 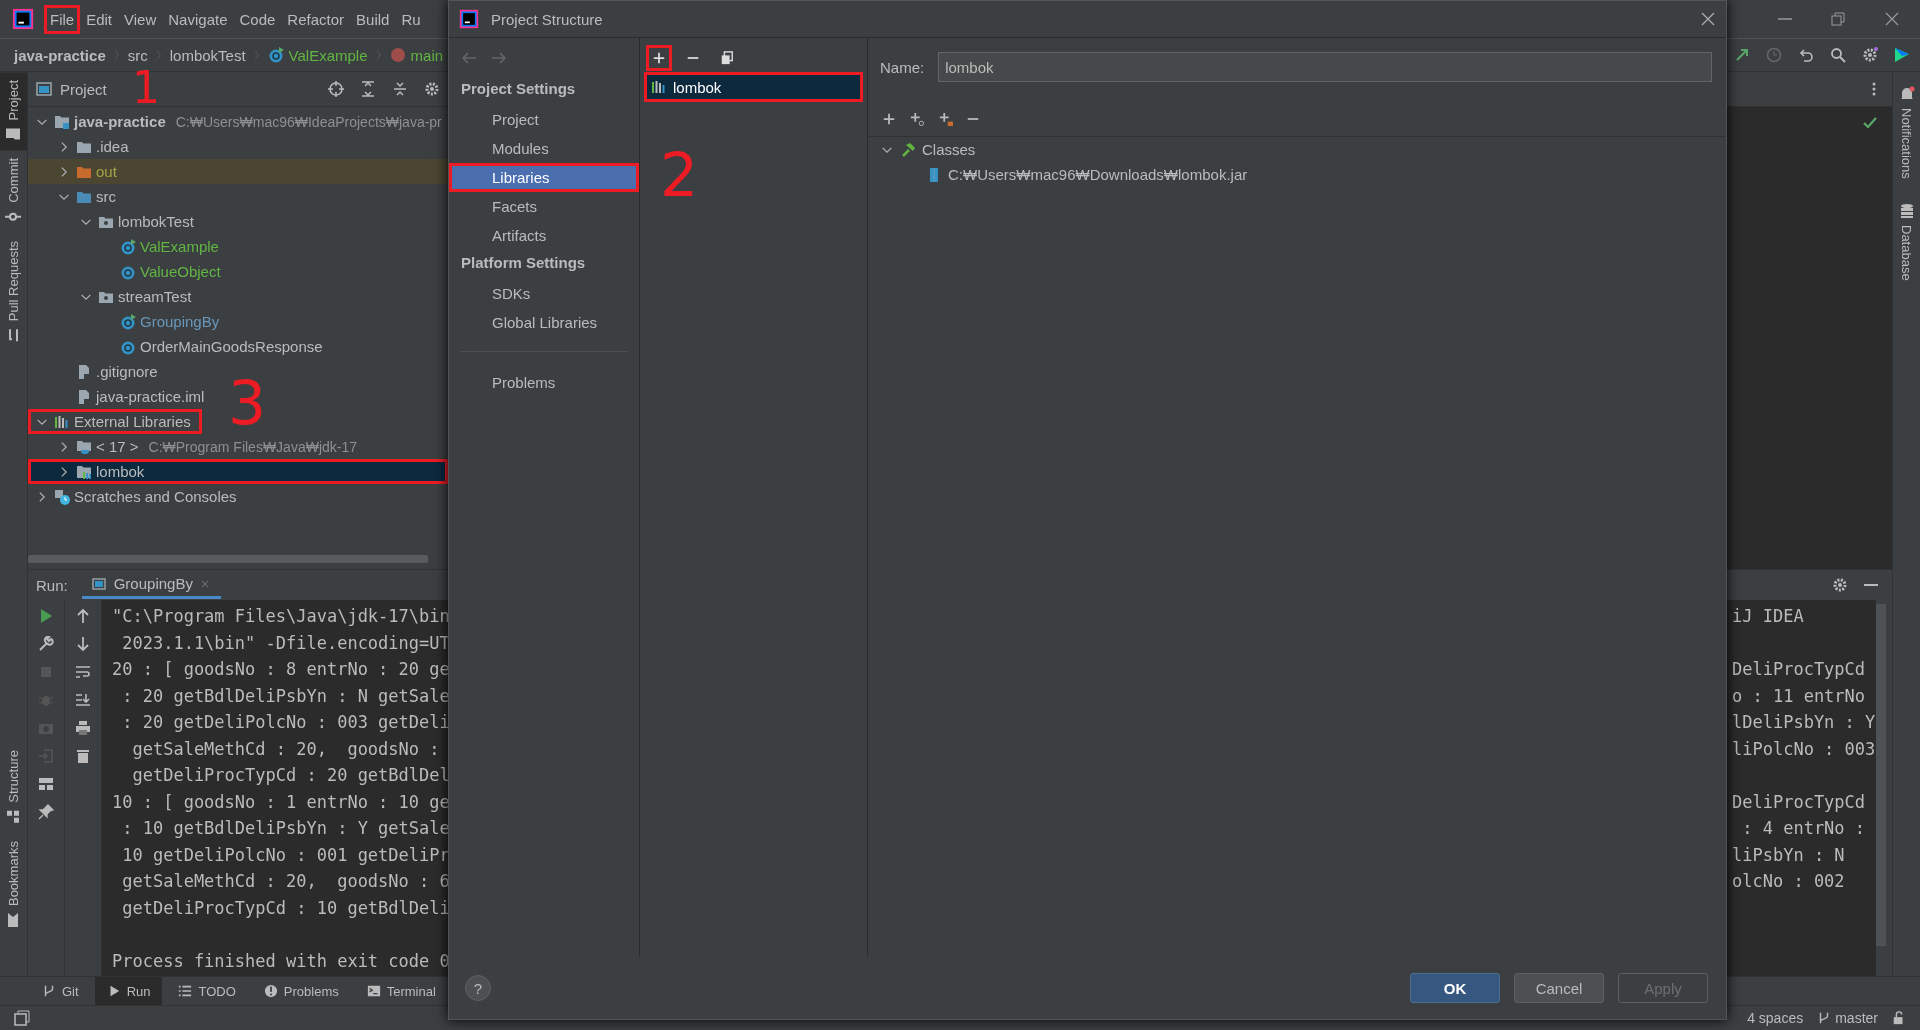 What do you see at coordinates (99, 19) in the screenshot?
I see `menu-item: Edit` at bounding box center [99, 19].